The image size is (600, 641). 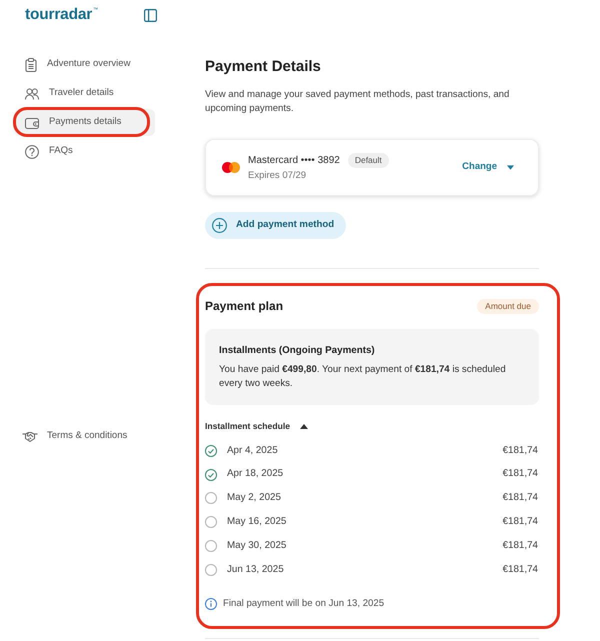 What do you see at coordinates (84, 122) in the screenshot?
I see `sidebar-item: Payments details` at bounding box center [84, 122].